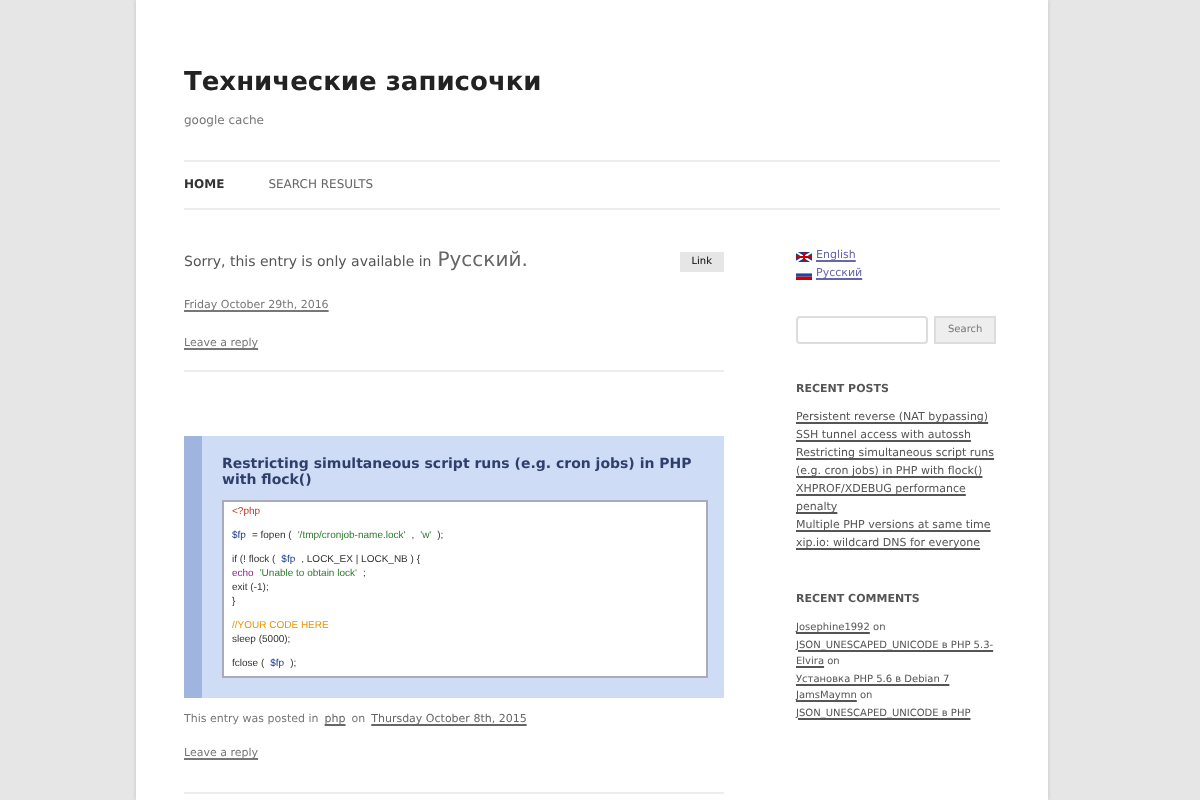  Describe the element at coordinates (482, 261) in the screenshot. I see `language-link: Русский.` at that location.